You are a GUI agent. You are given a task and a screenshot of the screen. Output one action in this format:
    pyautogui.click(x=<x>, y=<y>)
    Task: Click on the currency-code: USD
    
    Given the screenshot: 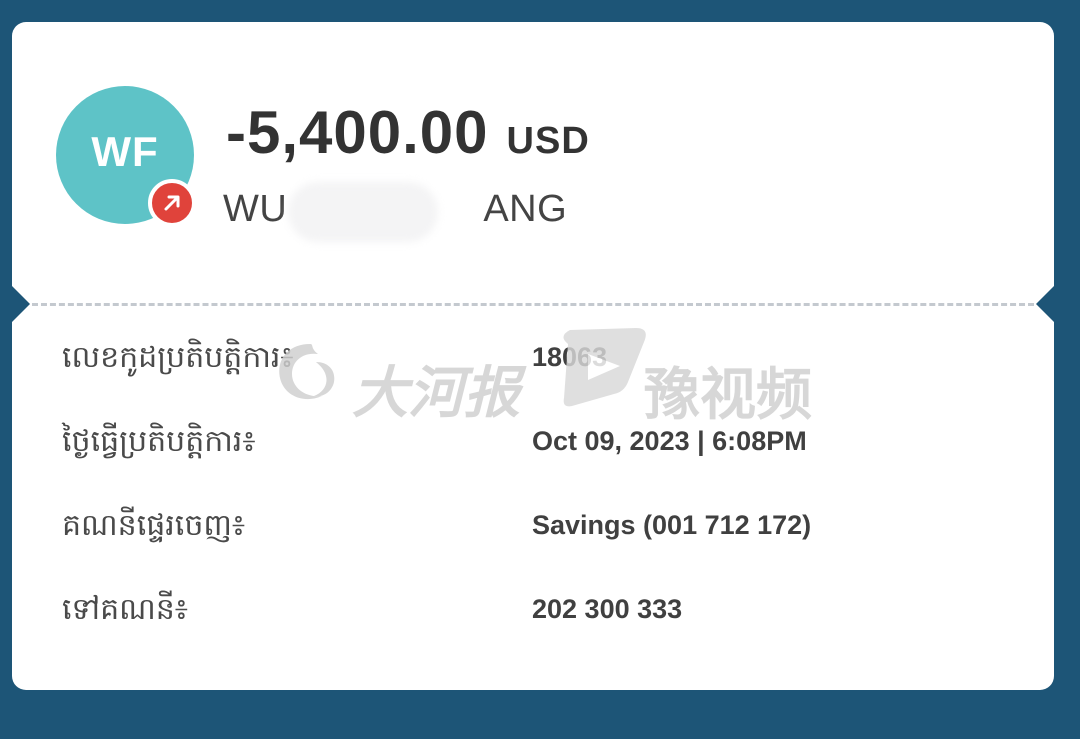 What is the action you would take?
    pyautogui.click(x=548, y=141)
    